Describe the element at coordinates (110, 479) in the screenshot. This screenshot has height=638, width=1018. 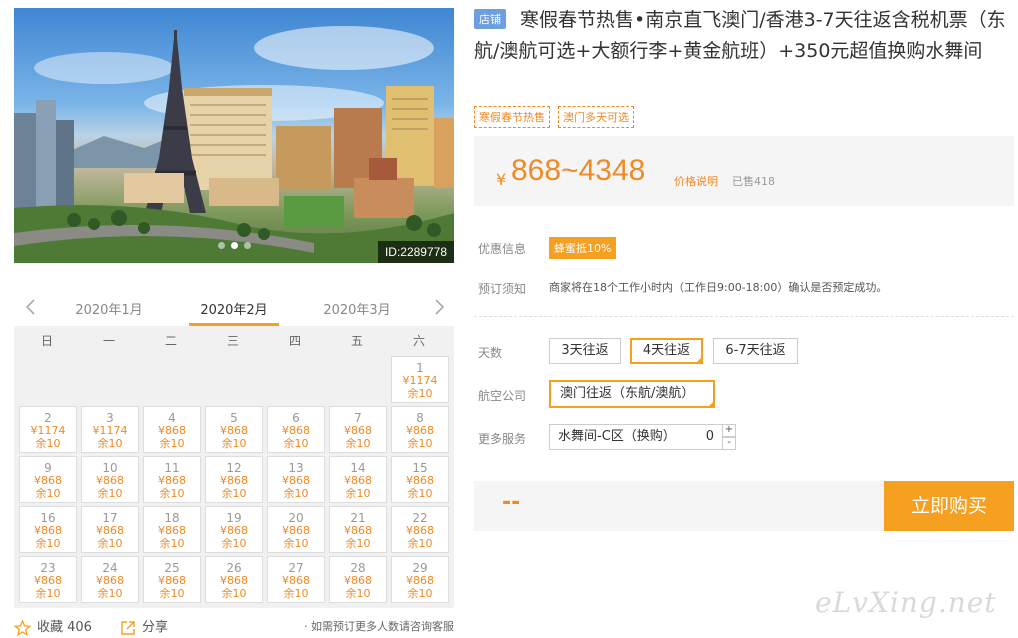
I see `calendar-day-cell: 10 ¥868 余10` at that location.